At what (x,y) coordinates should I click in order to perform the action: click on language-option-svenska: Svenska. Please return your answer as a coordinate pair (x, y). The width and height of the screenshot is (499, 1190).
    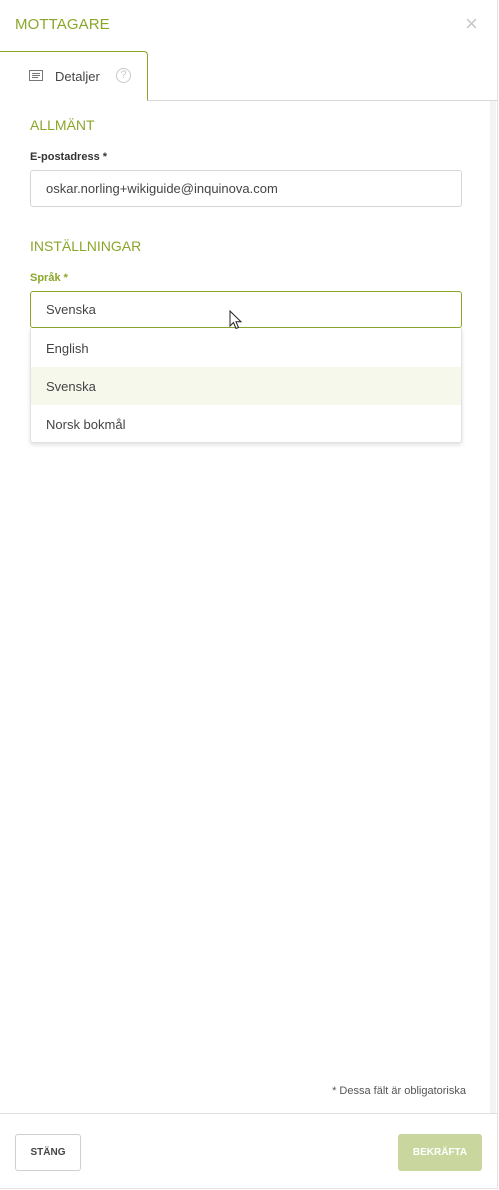
    Looking at the image, I should click on (246, 386).